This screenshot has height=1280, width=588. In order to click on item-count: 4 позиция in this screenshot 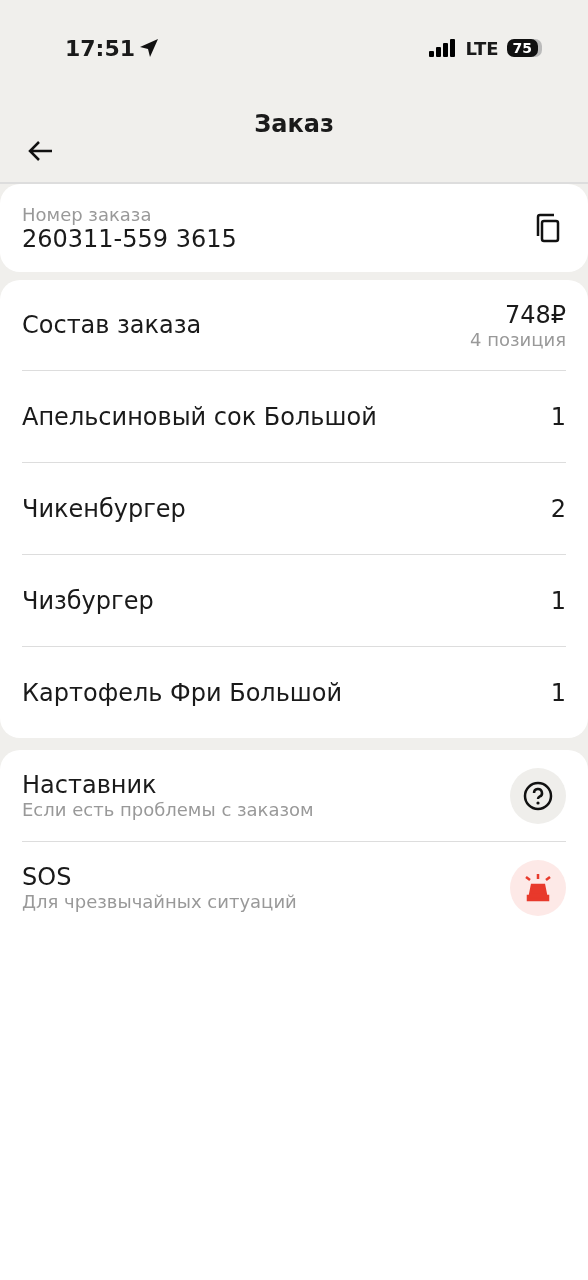, I will do `click(518, 339)`.